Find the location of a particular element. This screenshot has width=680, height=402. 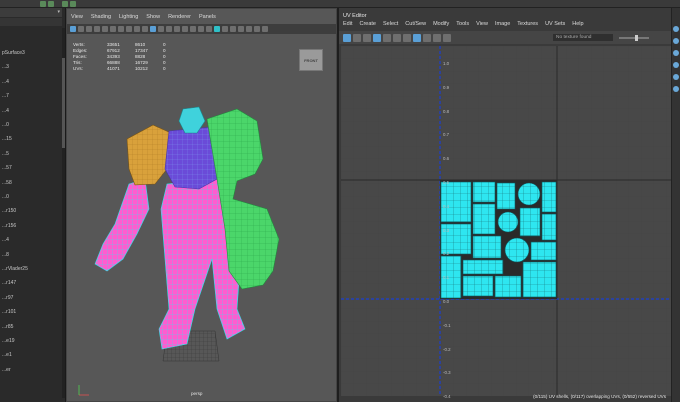

outliner-item: ...e1 is located at coordinates (7, 355).